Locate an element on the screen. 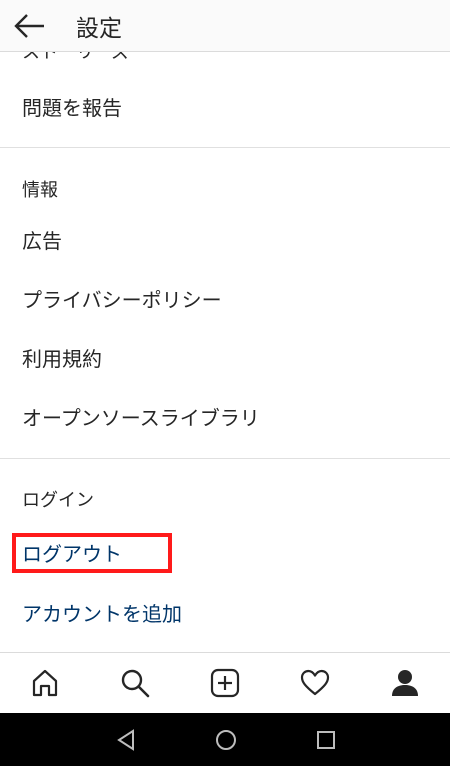 This screenshot has height=766, width=450. info-section-header: 情報 is located at coordinates (40, 190).